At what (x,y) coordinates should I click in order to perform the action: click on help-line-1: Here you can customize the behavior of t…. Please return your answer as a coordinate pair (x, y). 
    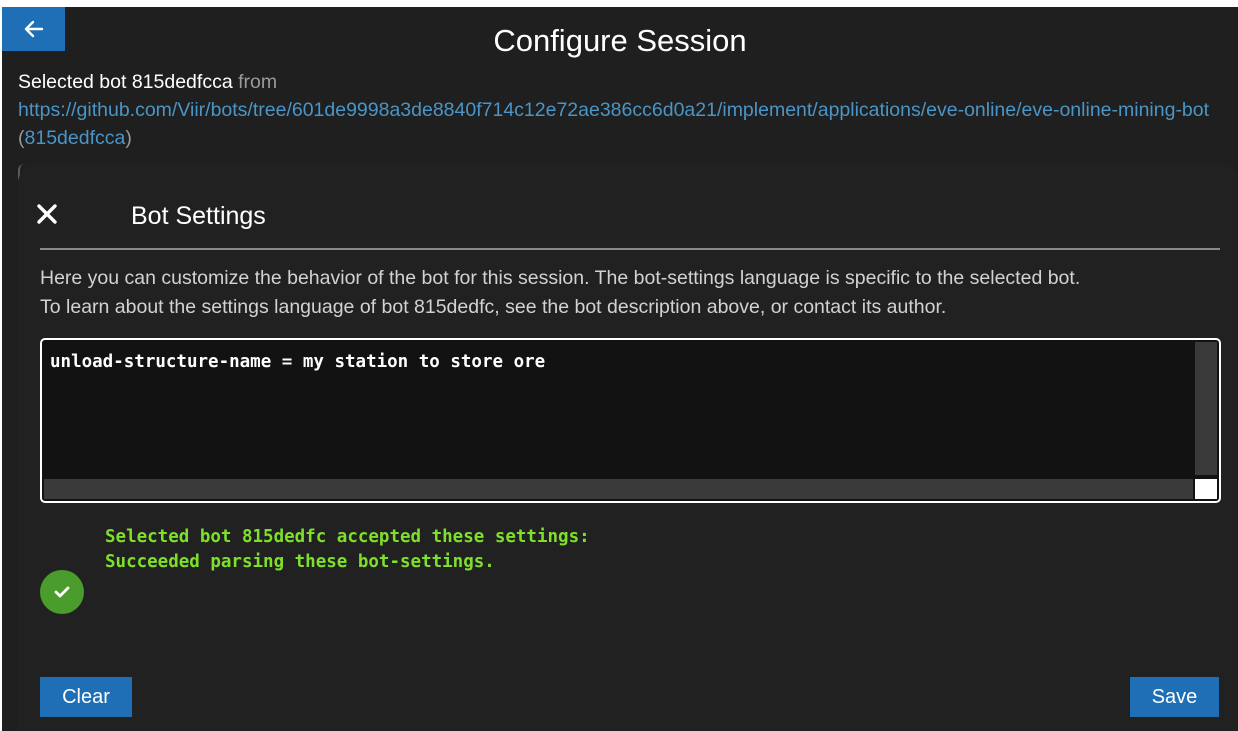
    Looking at the image, I should click on (560, 278).